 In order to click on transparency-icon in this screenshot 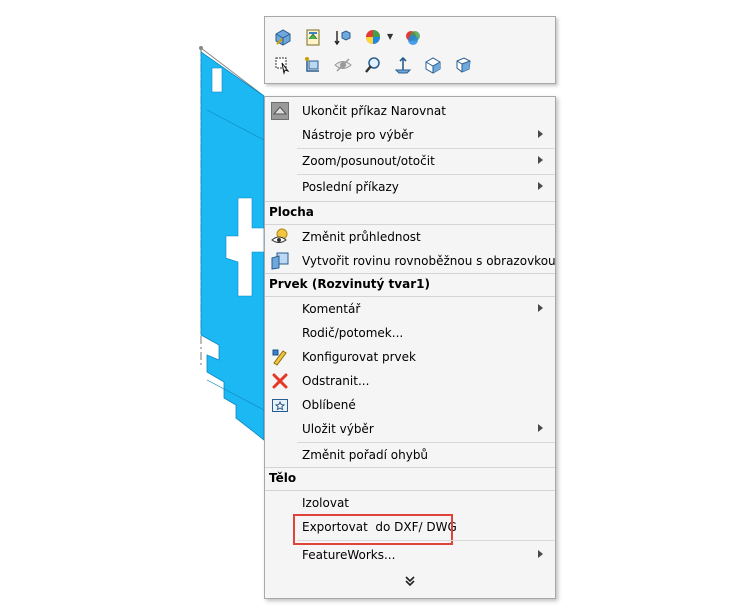, I will do `click(279, 235)`.